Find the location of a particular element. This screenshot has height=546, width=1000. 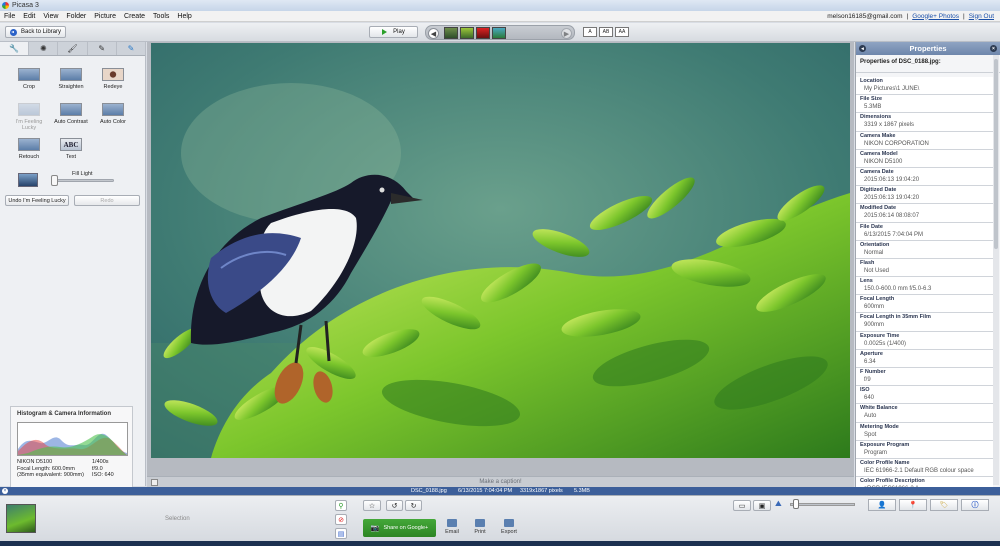

view-compare-button: AB is located at coordinates (606, 32).